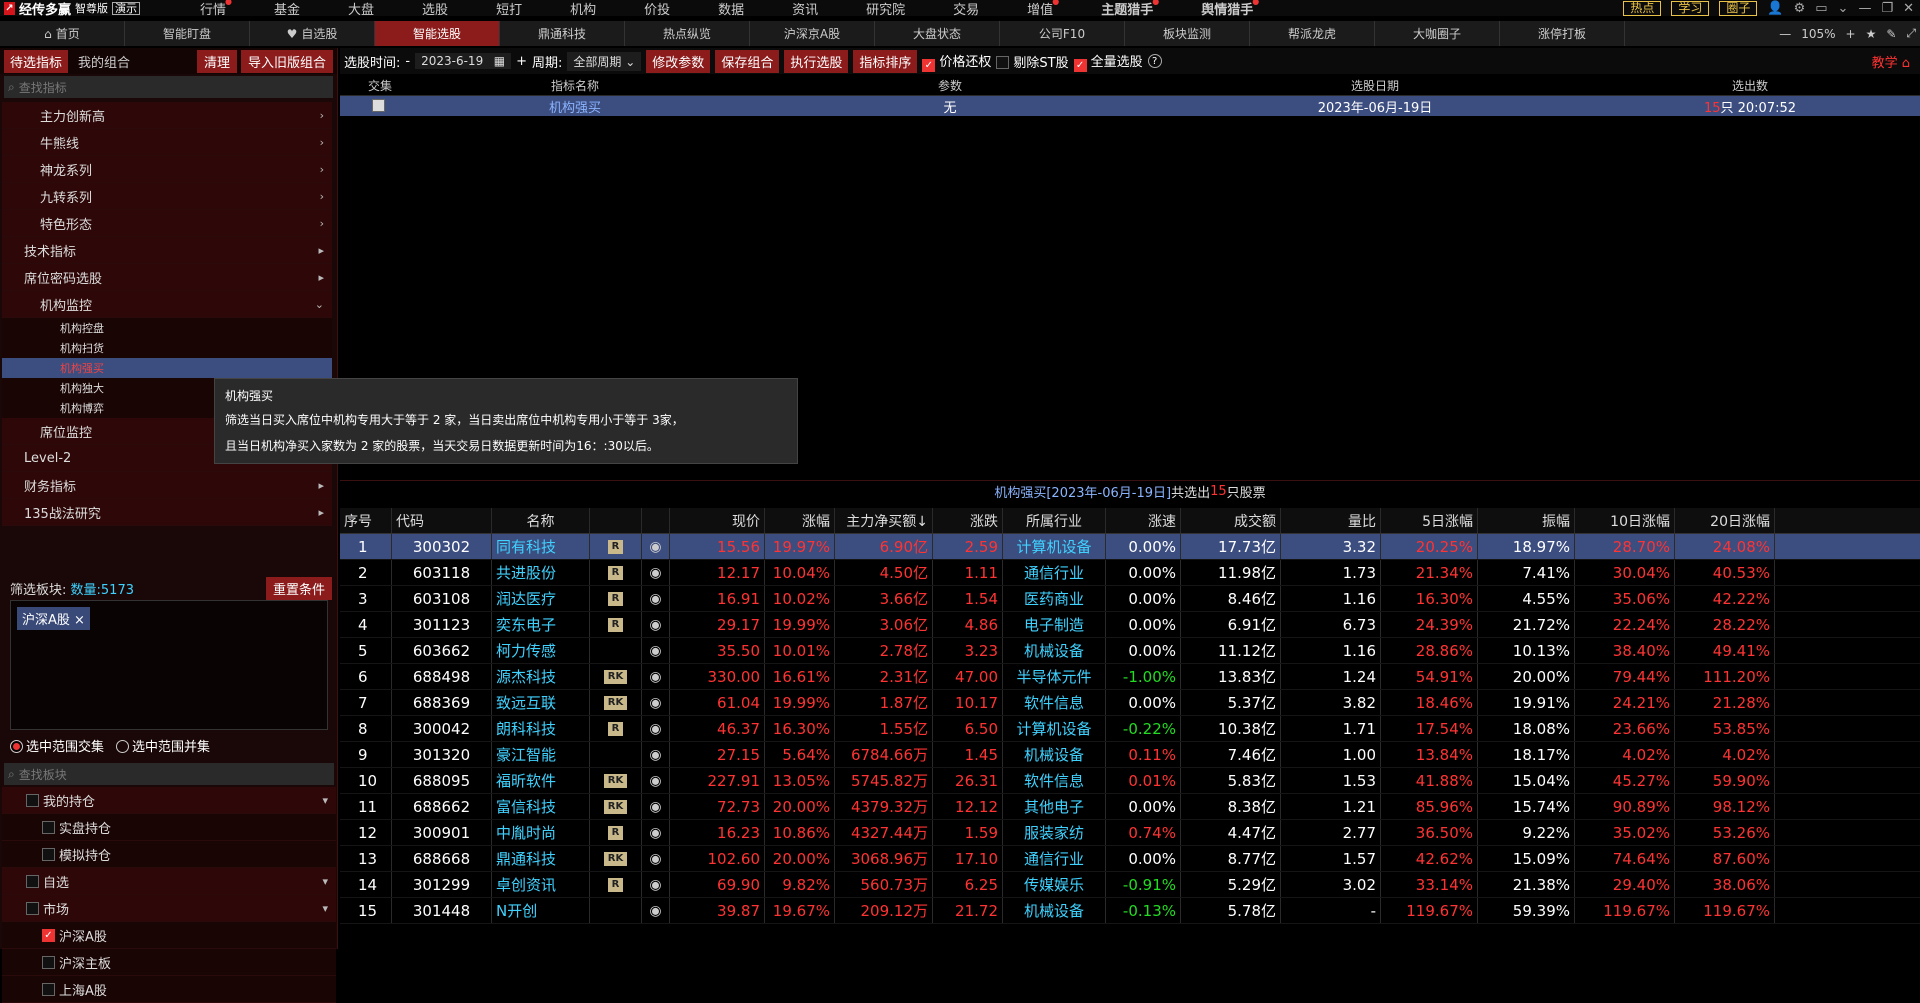 The height and width of the screenshot is (1003, 1920). Describe the element at coordinates (1032, 61) in the screenshot. I see `exclude-st-checkbox: 剔除ST股` at that location.